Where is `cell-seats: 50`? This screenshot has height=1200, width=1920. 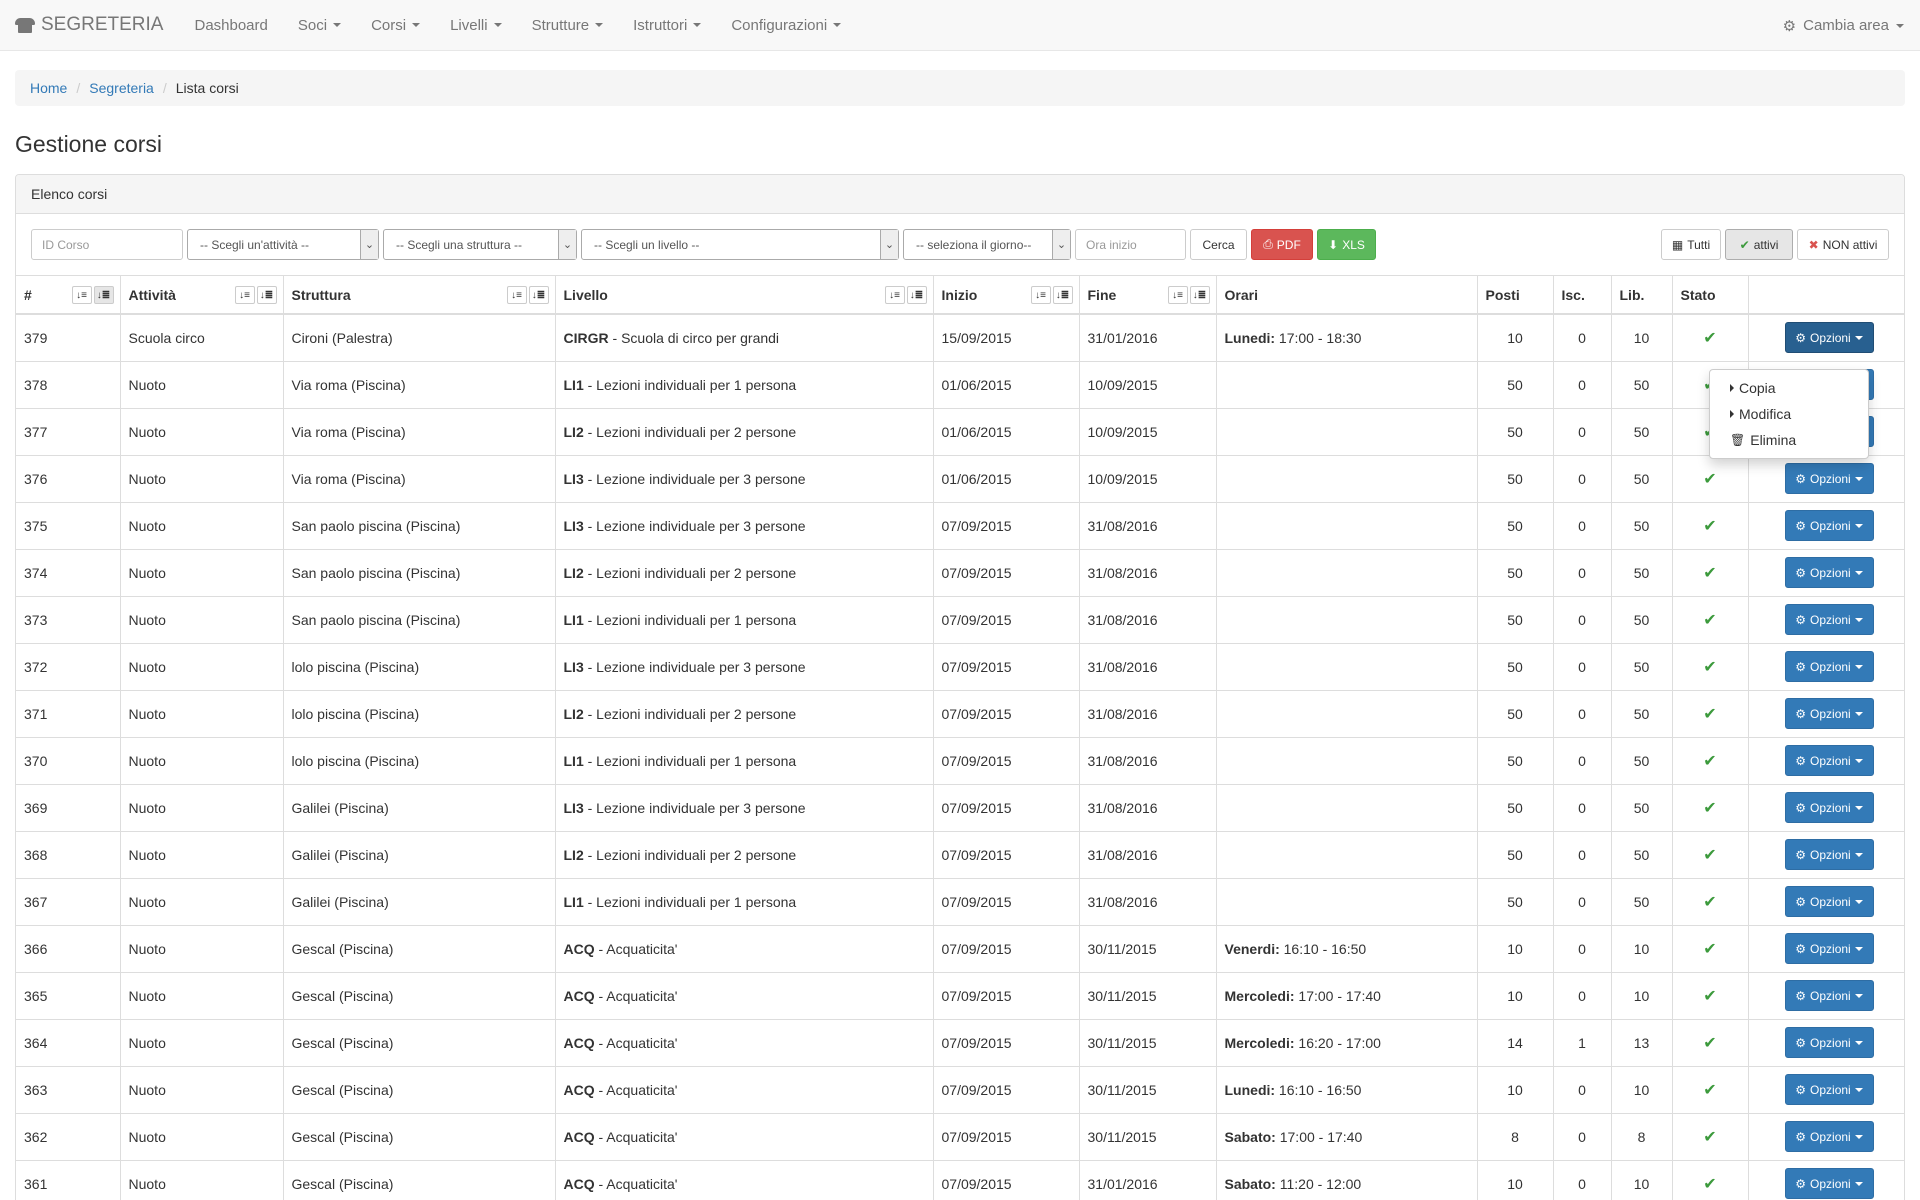
cell-seats: 50 is located at coordinates (1515, 478).